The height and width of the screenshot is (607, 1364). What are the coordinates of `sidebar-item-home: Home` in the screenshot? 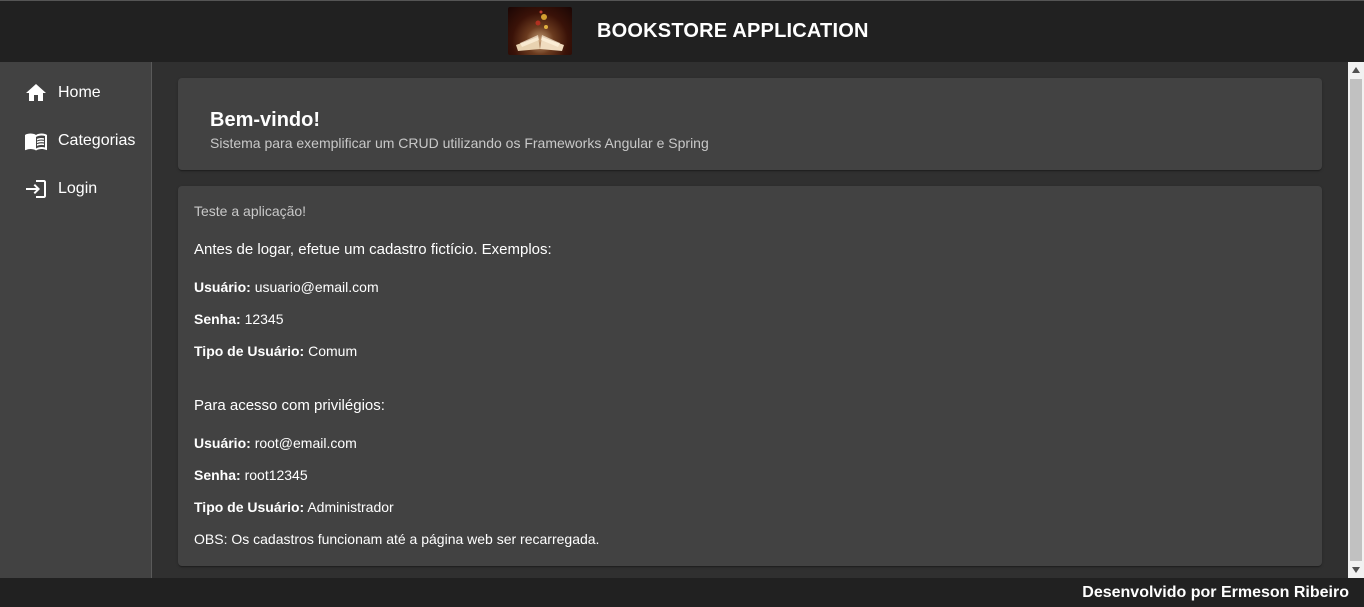 It's located at (75, 93).